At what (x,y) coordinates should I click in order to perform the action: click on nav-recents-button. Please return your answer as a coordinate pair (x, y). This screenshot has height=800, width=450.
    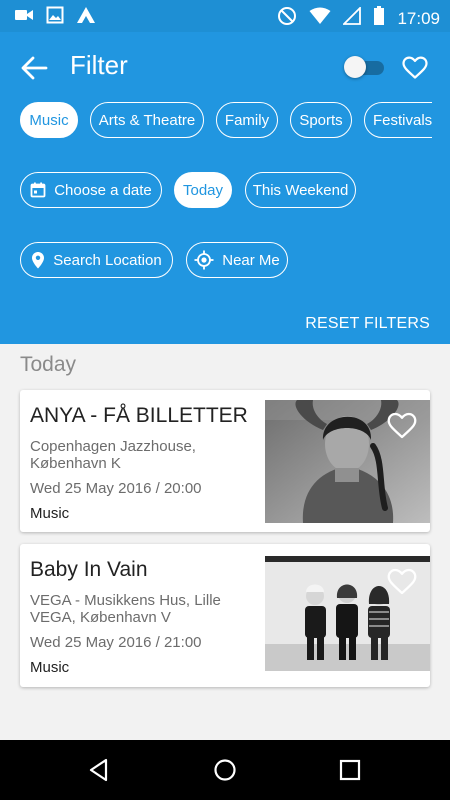
    Looking at the image, I should click on (350, 770).